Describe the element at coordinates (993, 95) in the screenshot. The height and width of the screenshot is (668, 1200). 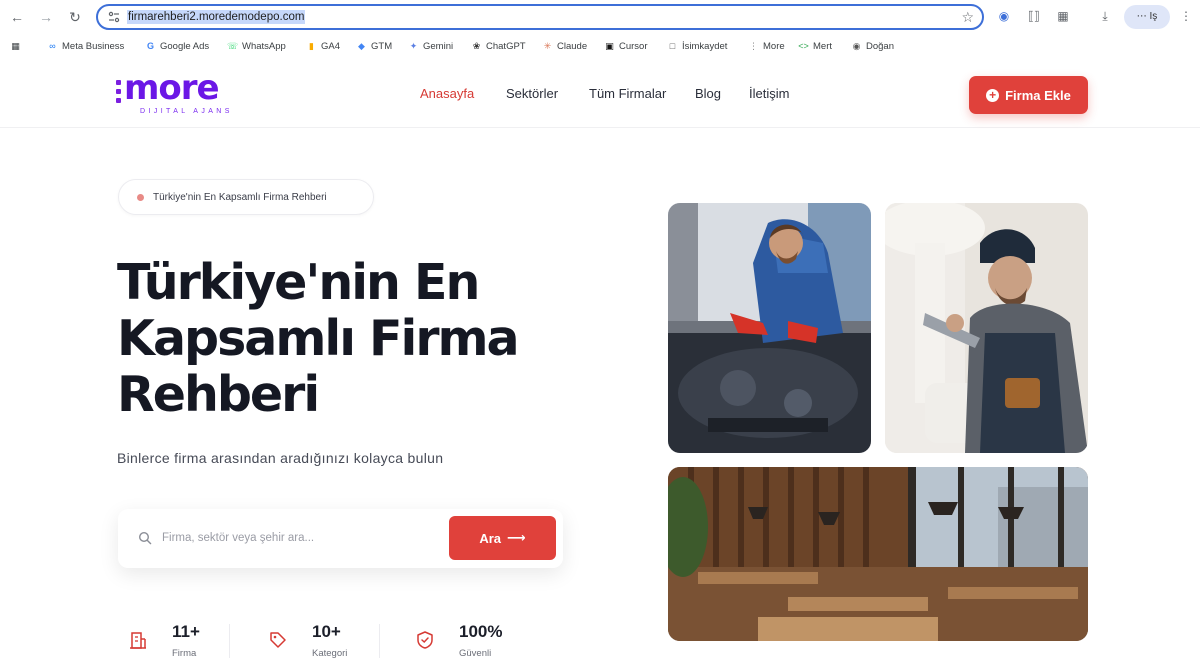
I see `plus-circle-icon: +` at that location.